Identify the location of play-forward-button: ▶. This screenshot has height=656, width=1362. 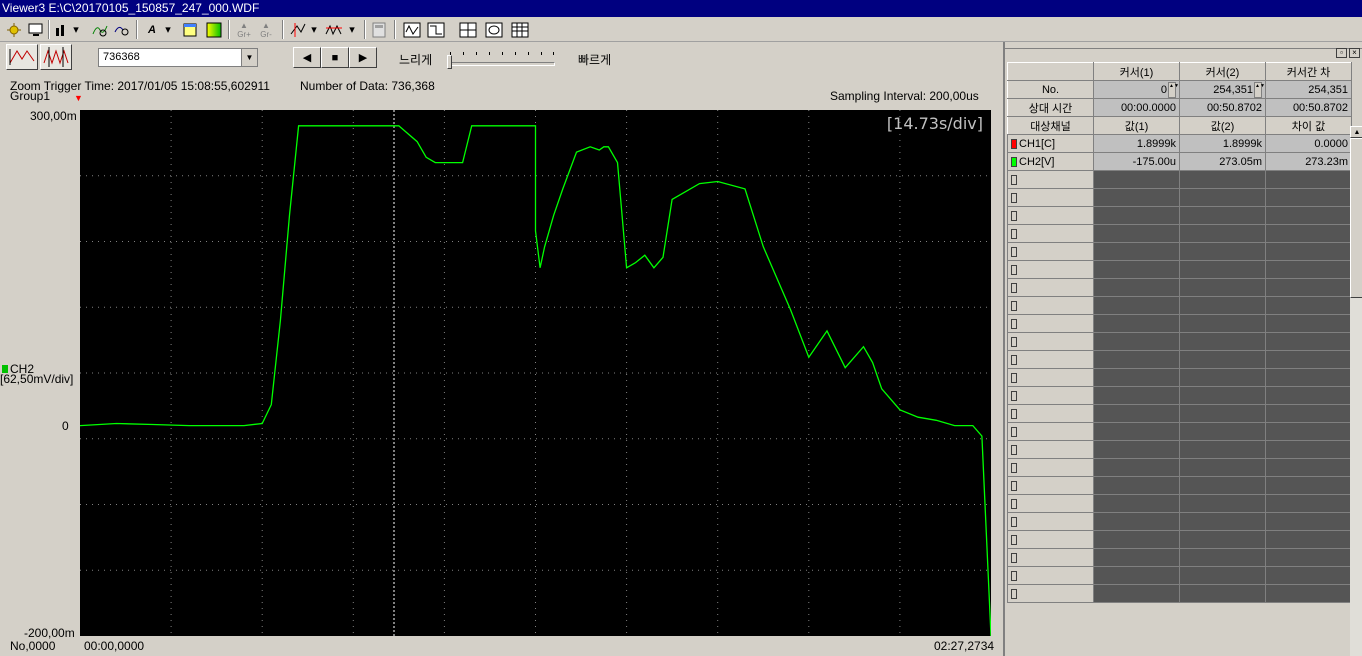
(363, 57).